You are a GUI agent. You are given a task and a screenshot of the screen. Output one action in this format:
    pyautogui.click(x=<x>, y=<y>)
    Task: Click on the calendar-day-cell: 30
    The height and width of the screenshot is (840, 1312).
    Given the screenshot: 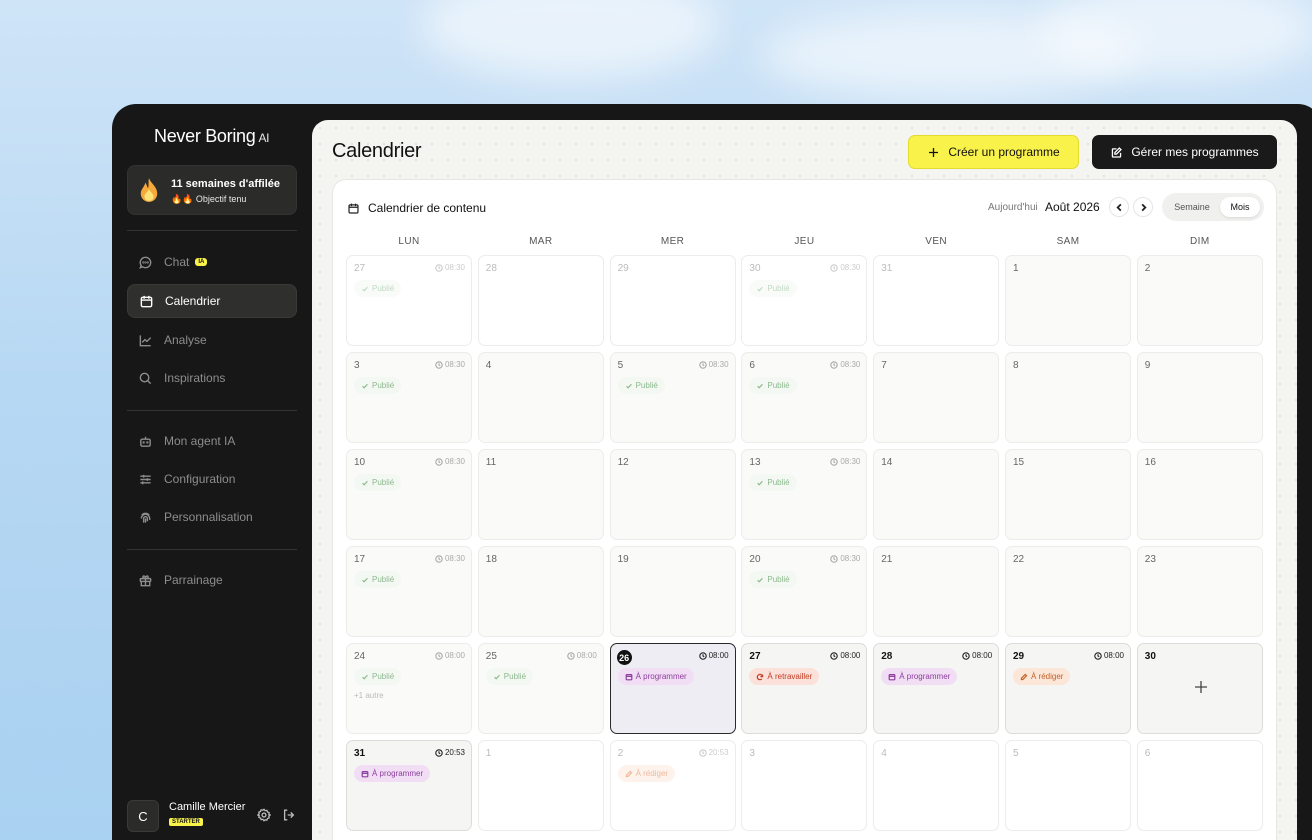 What is the action you would take?
    pyautogui.click(x=1199, y=688)
    